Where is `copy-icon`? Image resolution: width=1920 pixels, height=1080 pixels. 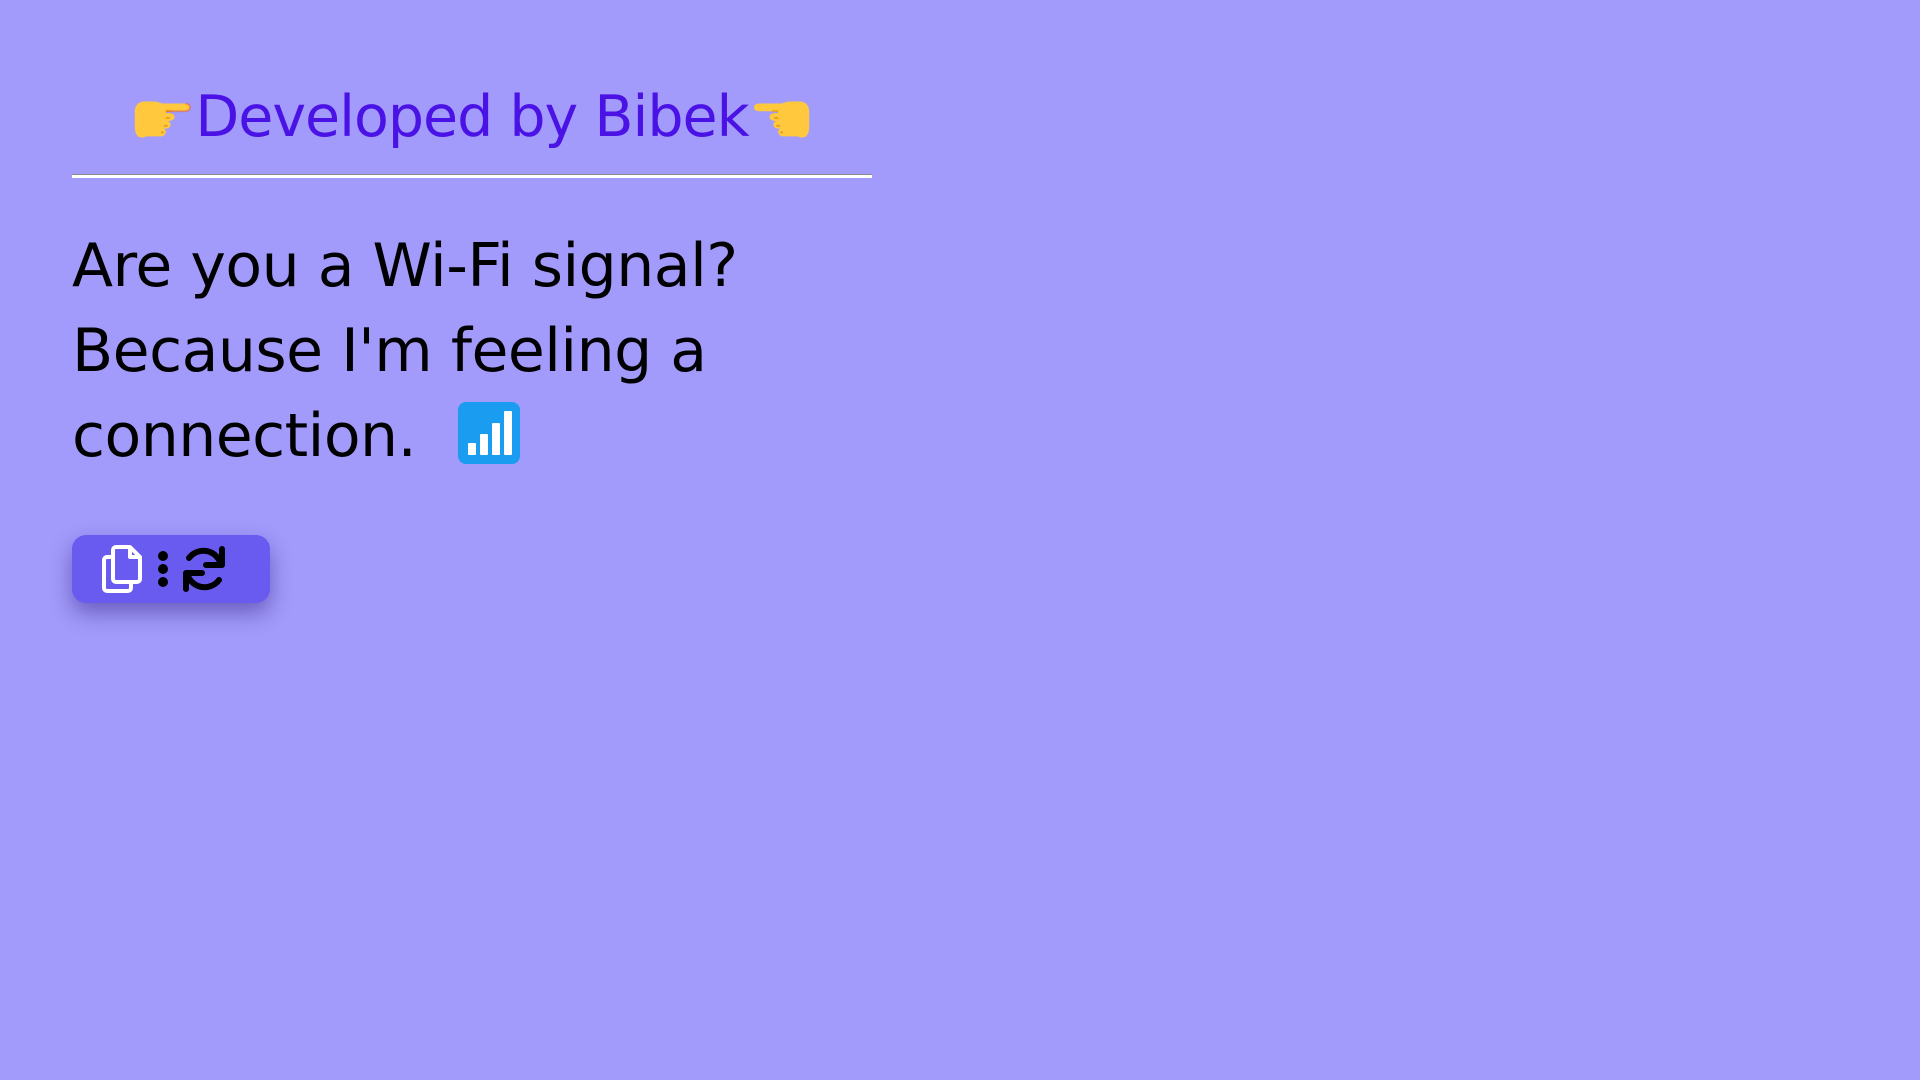 copy-icon is located at coordinates (122, 569).